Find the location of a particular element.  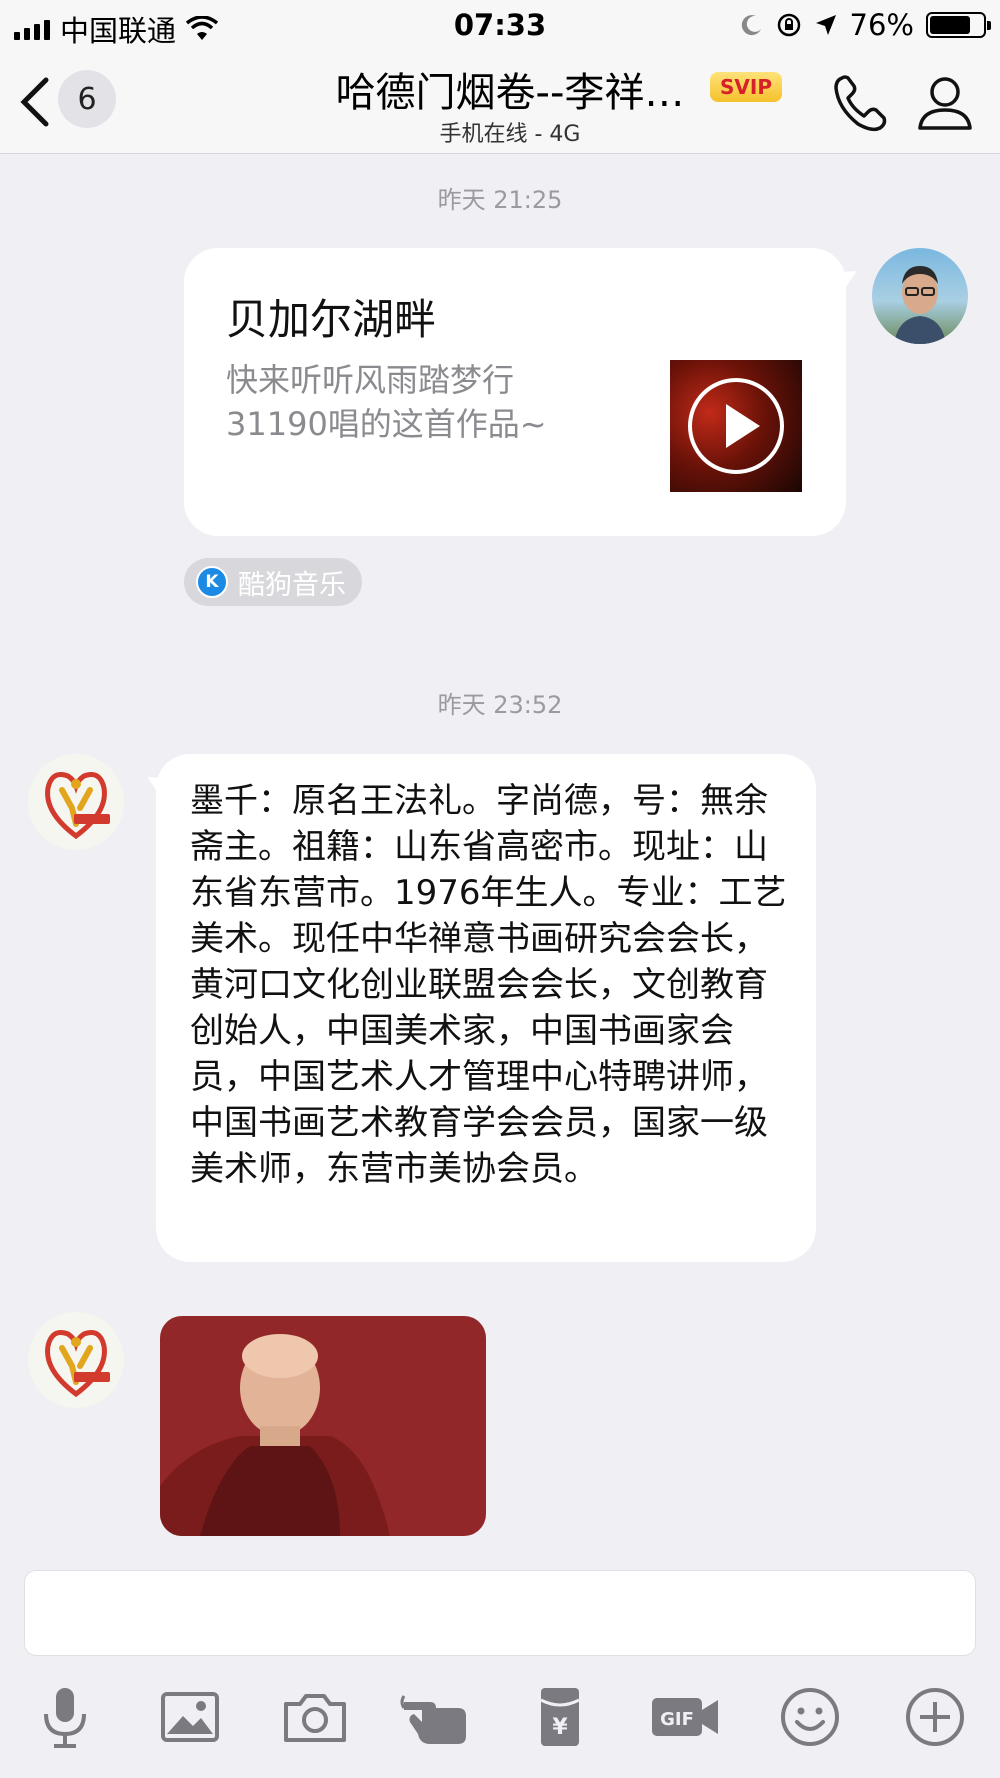

online-status: 手机在线 - 4G is located at coordinates (510, 134).